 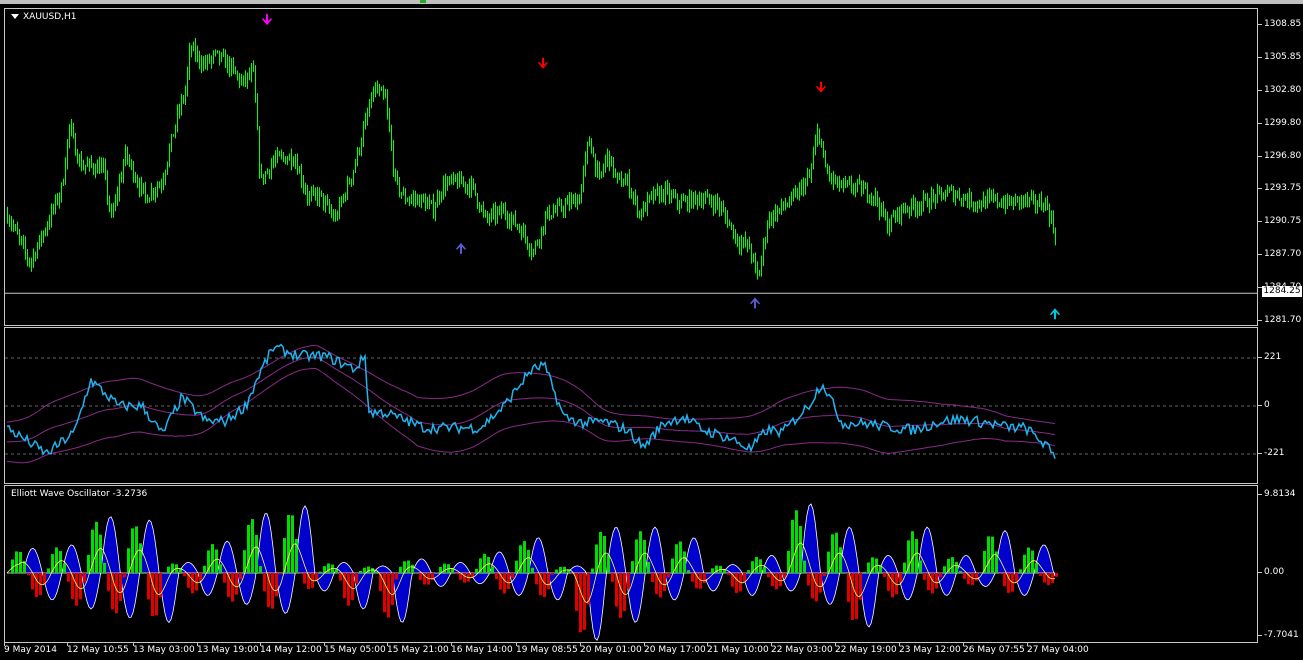 What do you see at coordinates (1264, 405) in the screenshot?
I see `cci-tick-label: 0` at bounding box center [1264, 405].